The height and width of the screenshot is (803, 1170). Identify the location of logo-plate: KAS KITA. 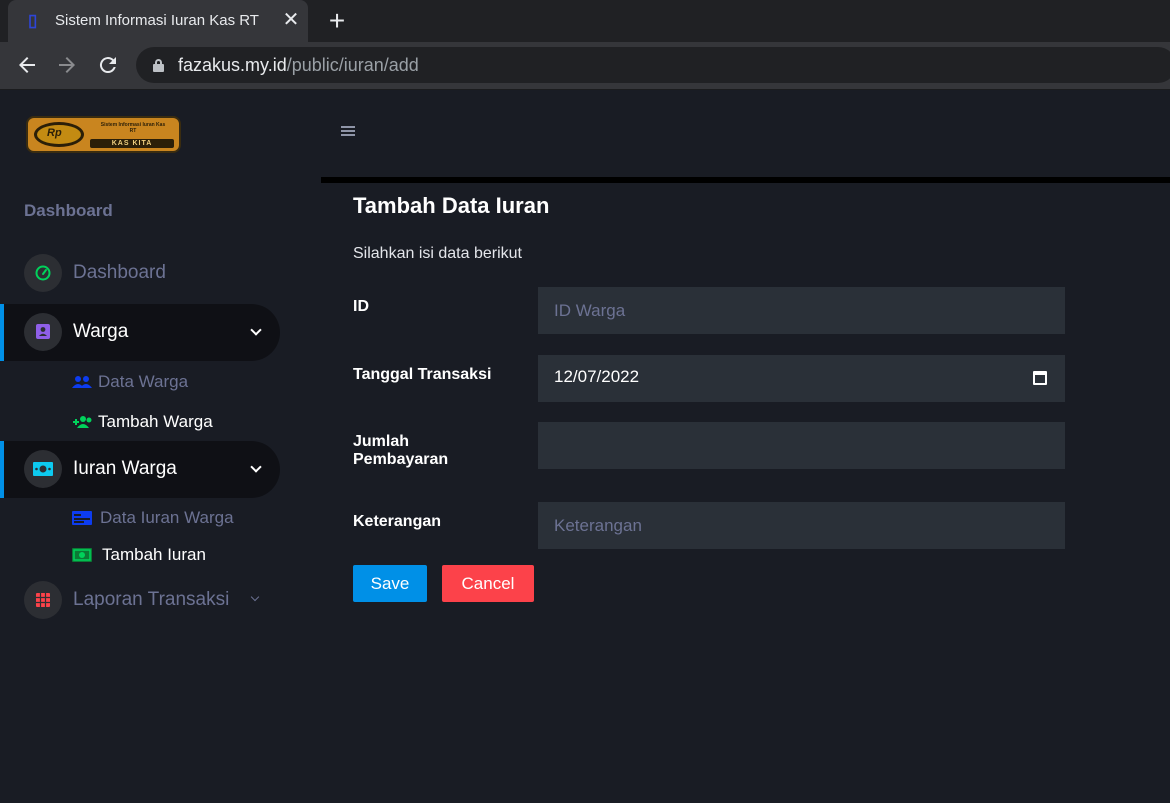
(132, 143).